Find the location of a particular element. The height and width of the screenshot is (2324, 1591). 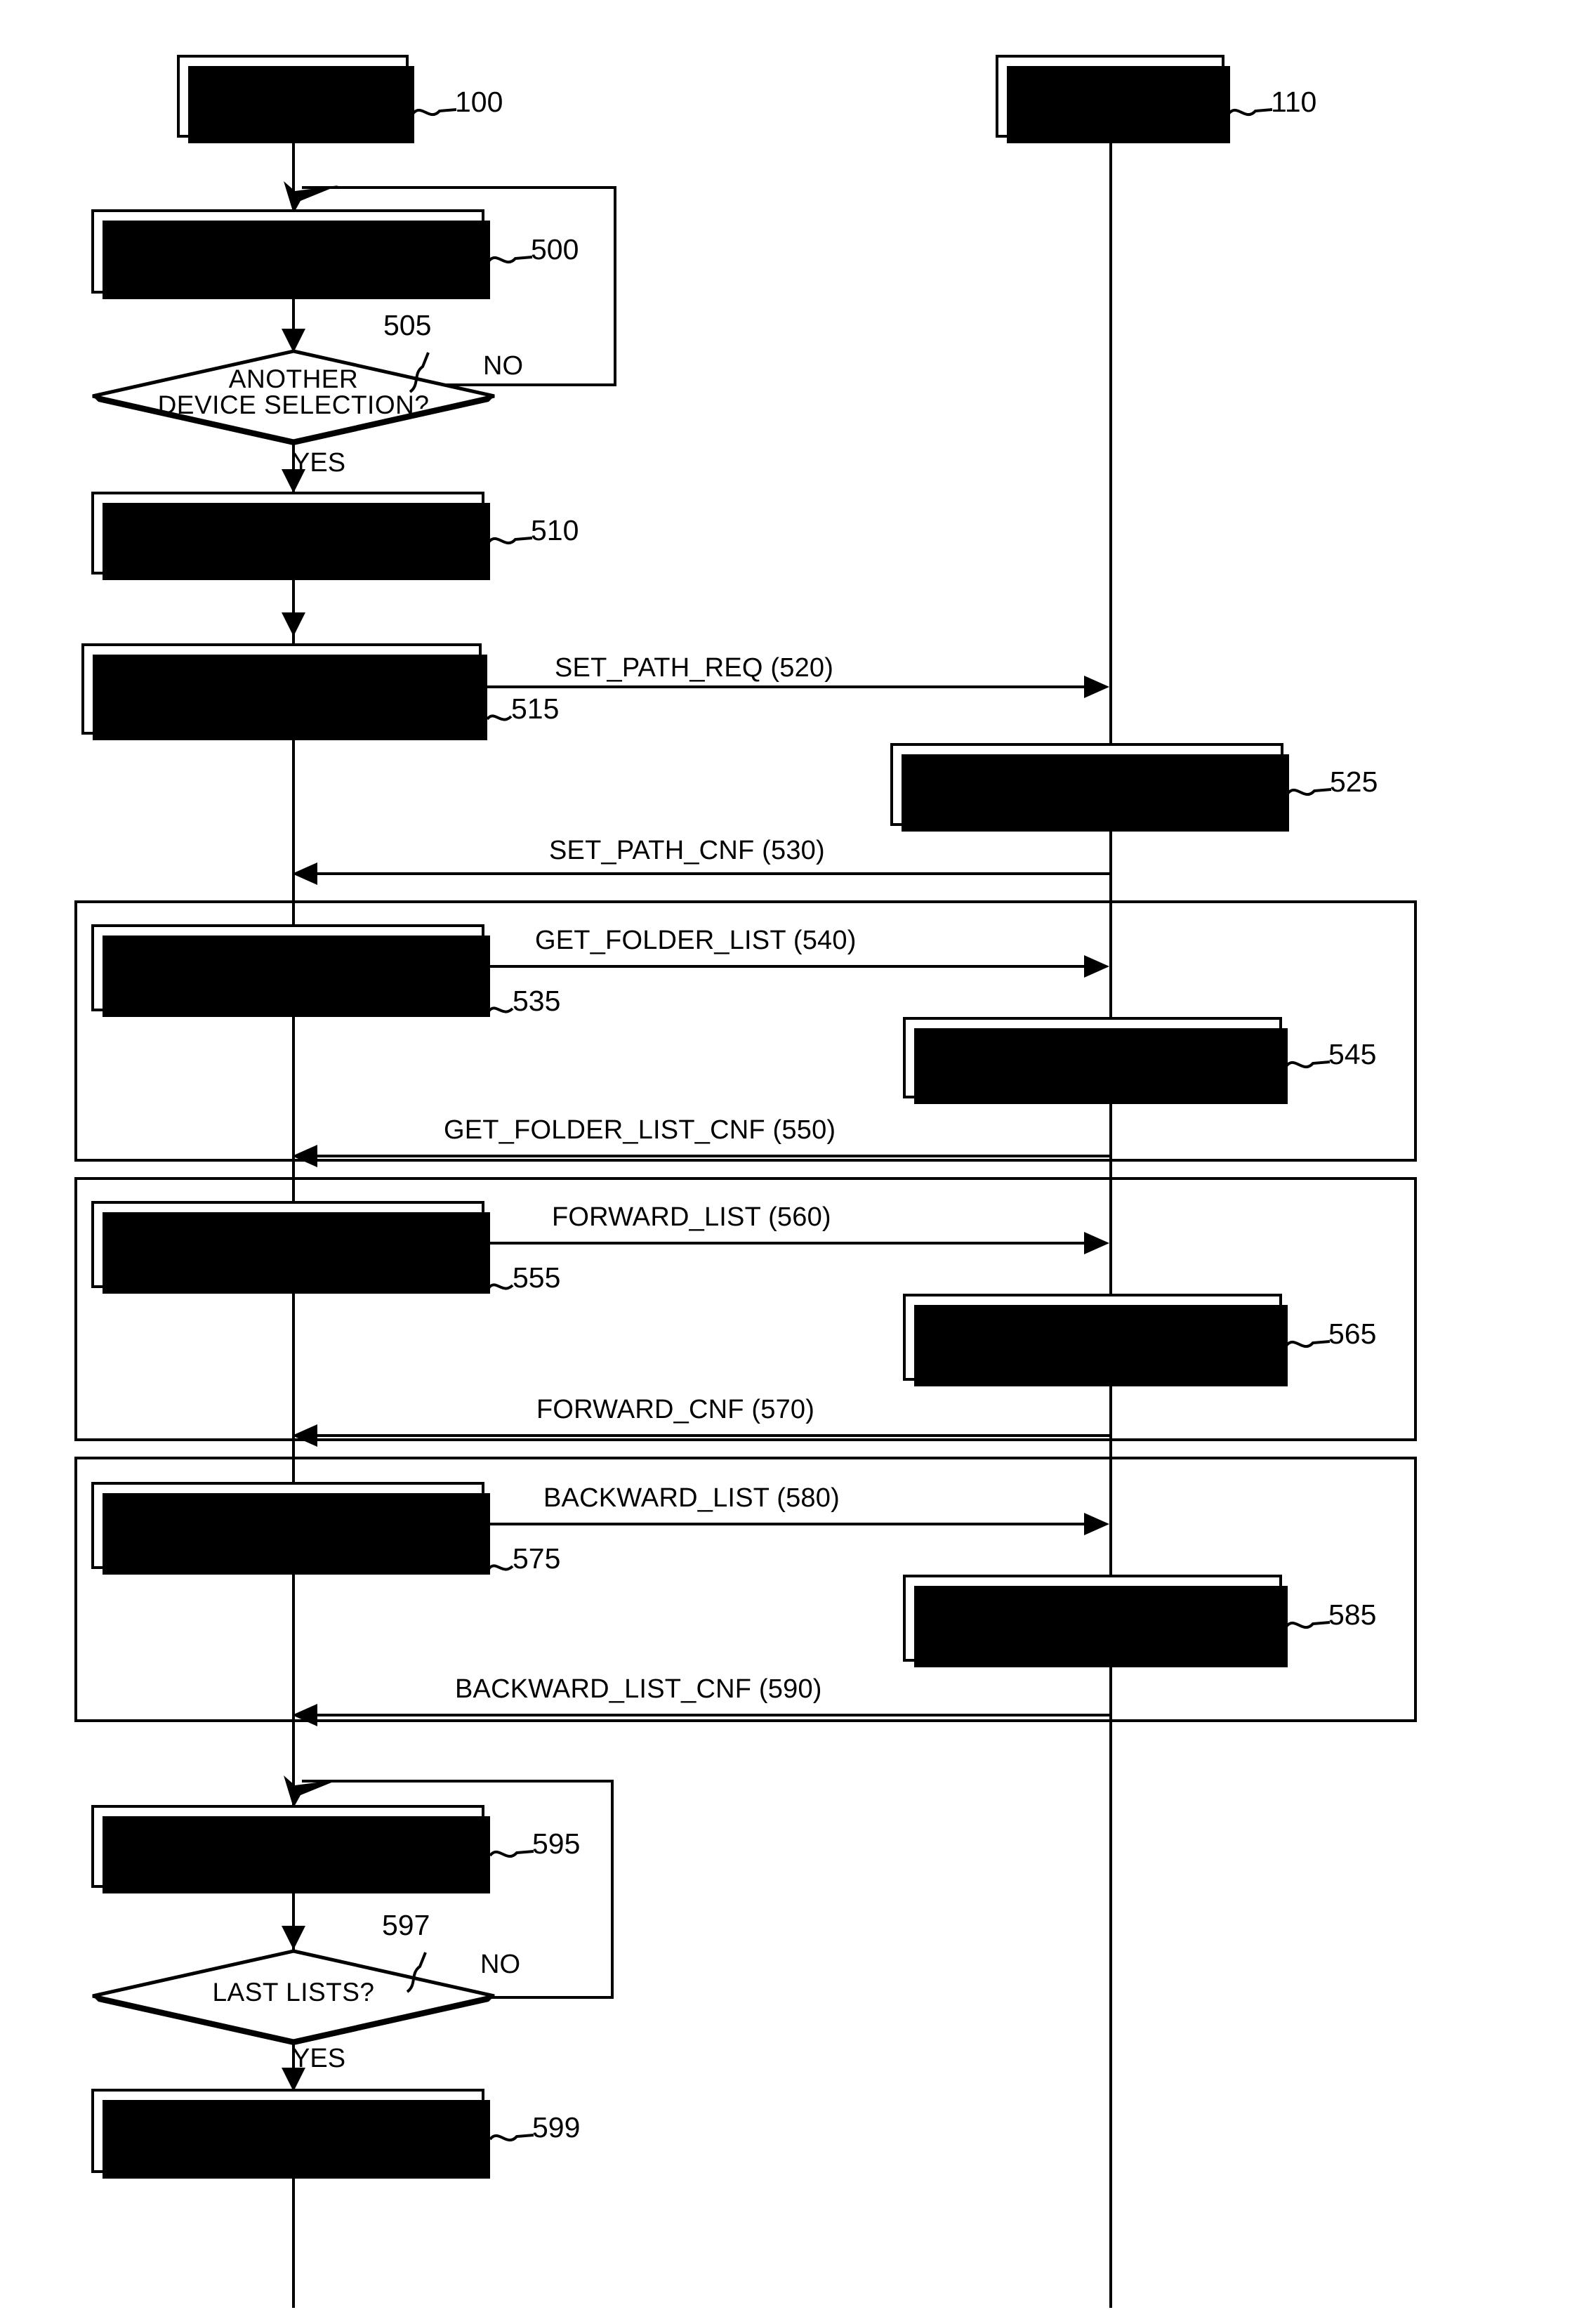

message-590-label: BACKWARD_LIST_CNF (590) is located at coordinates (638, 1689).